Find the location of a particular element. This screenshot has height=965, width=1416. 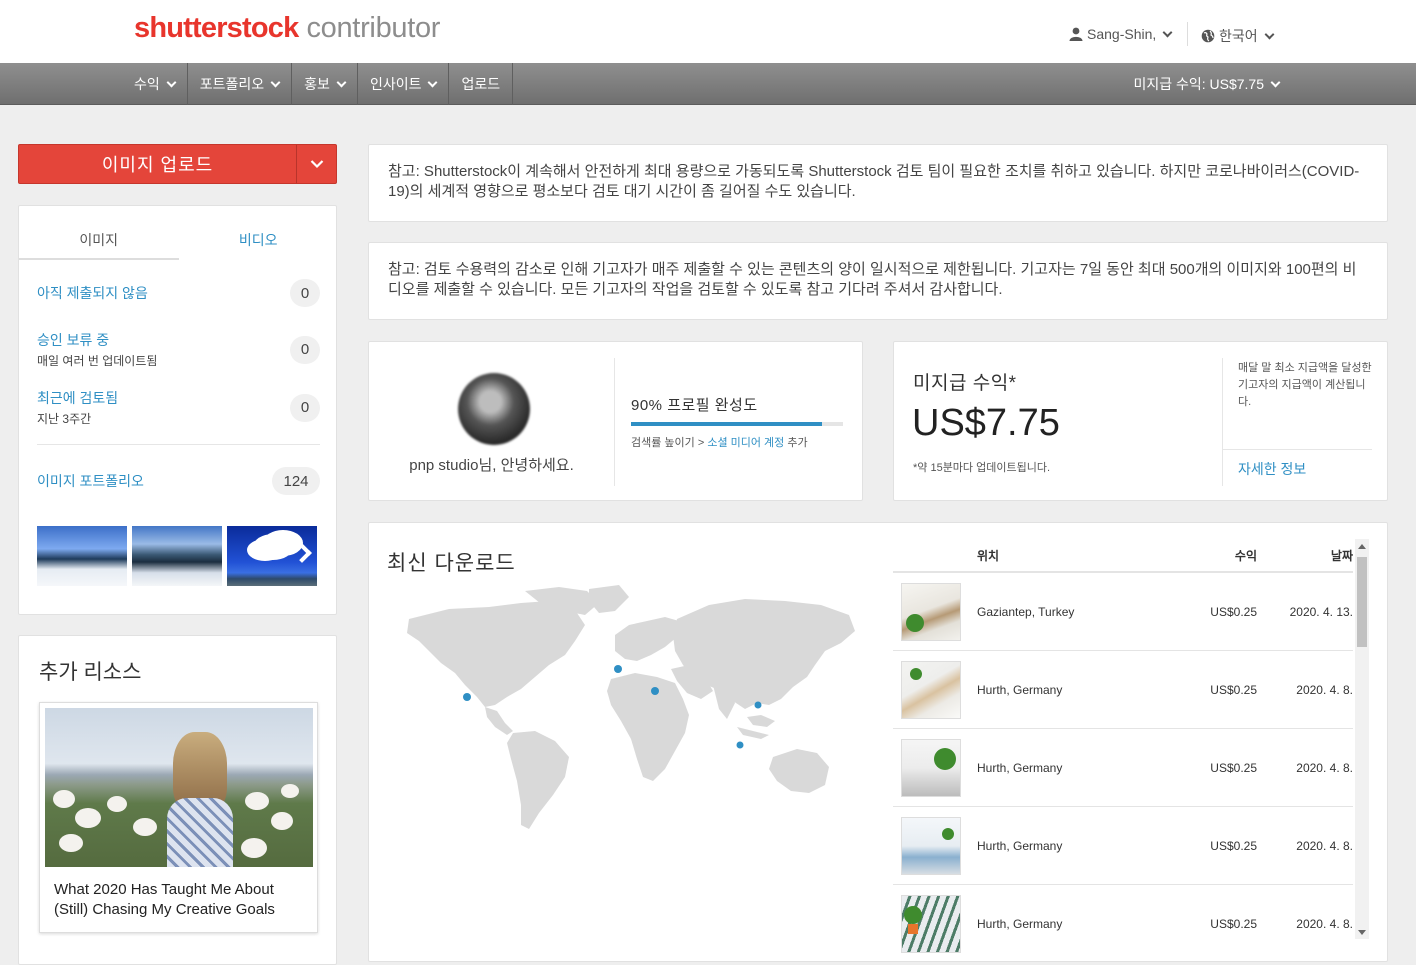

col-location: 위치 is located at coordinates (1062, 555).